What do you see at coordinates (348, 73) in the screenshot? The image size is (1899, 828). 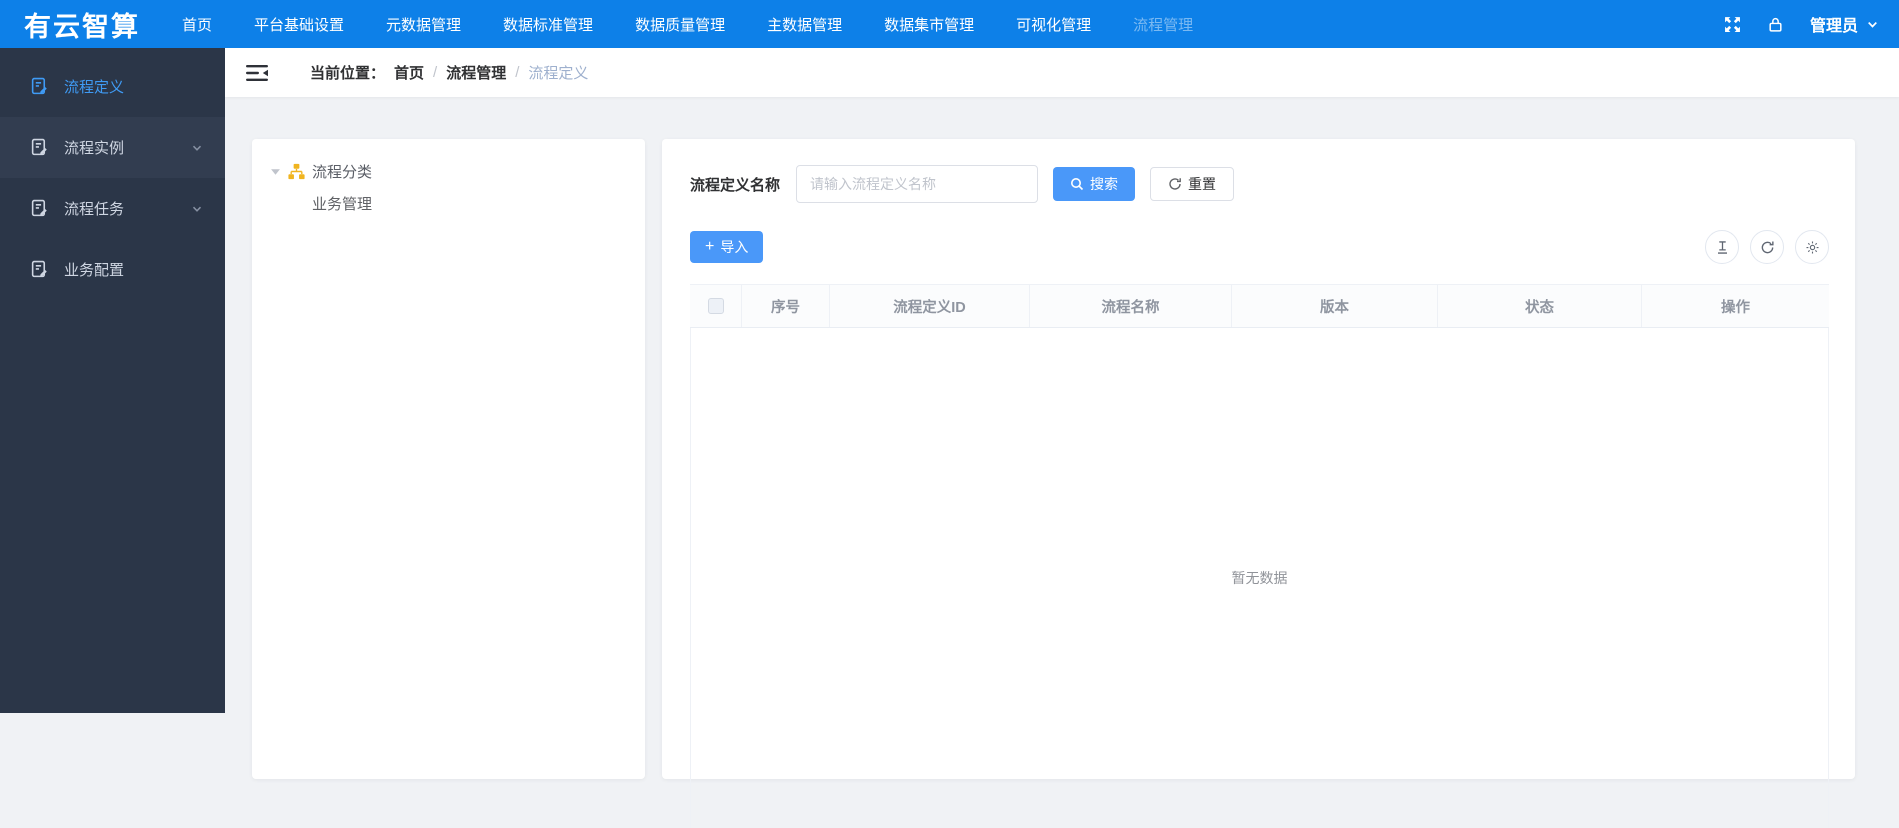 I see `breadcrumb-prefix: 当前位置：` at bounding box center [348, 73].